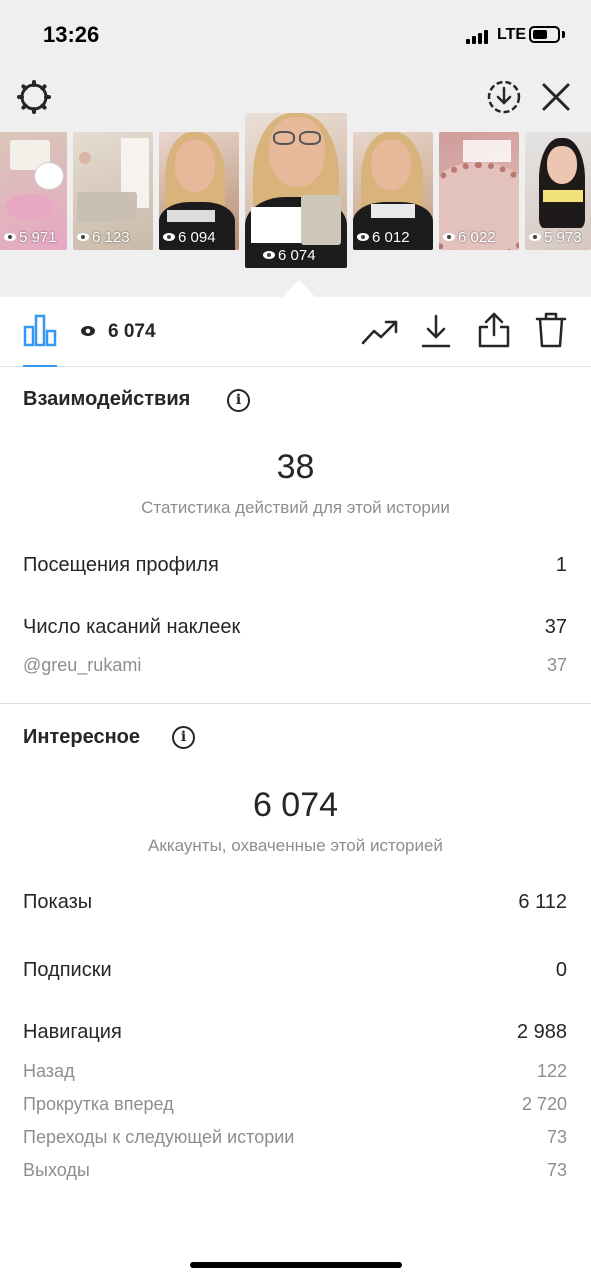  Describe the element at coordinates (551, 330) in the screenshot. I see `trash-icon` at that location.